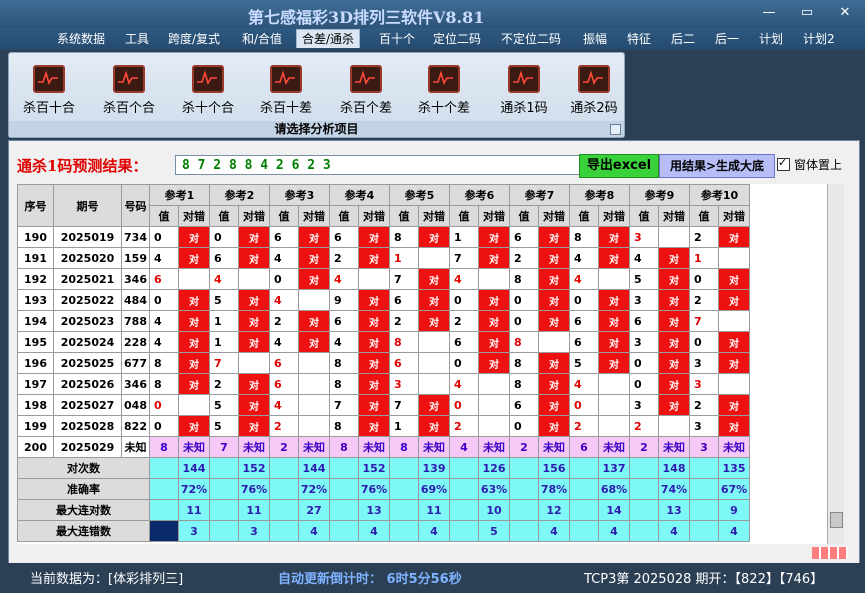 This screenshot has width=865, height=593. I want to click on cell-seq: 198, so click(35, 405).